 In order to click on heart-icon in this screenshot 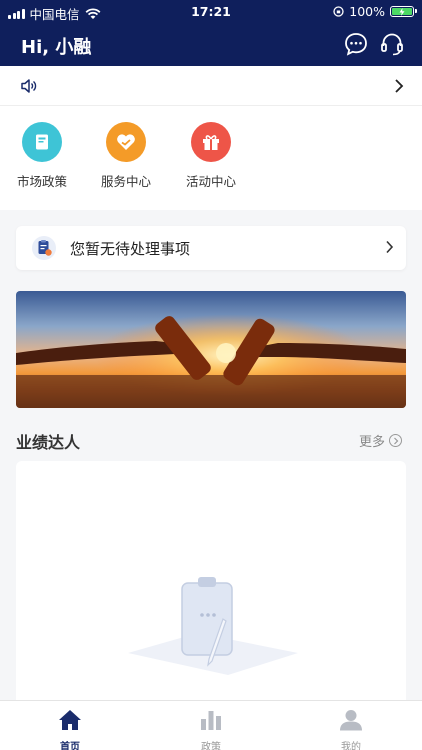, I will do `click(126, 142)`.